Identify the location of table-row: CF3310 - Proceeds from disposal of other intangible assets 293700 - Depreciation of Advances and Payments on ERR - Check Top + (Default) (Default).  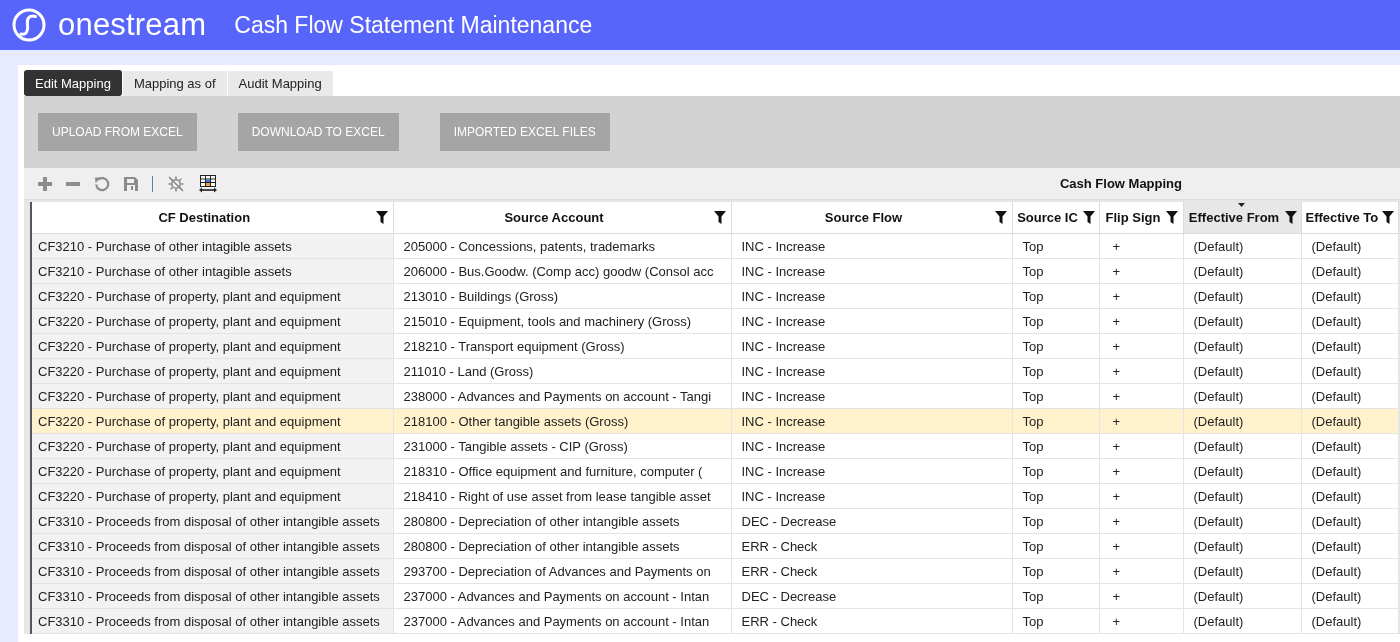
(714, 571).